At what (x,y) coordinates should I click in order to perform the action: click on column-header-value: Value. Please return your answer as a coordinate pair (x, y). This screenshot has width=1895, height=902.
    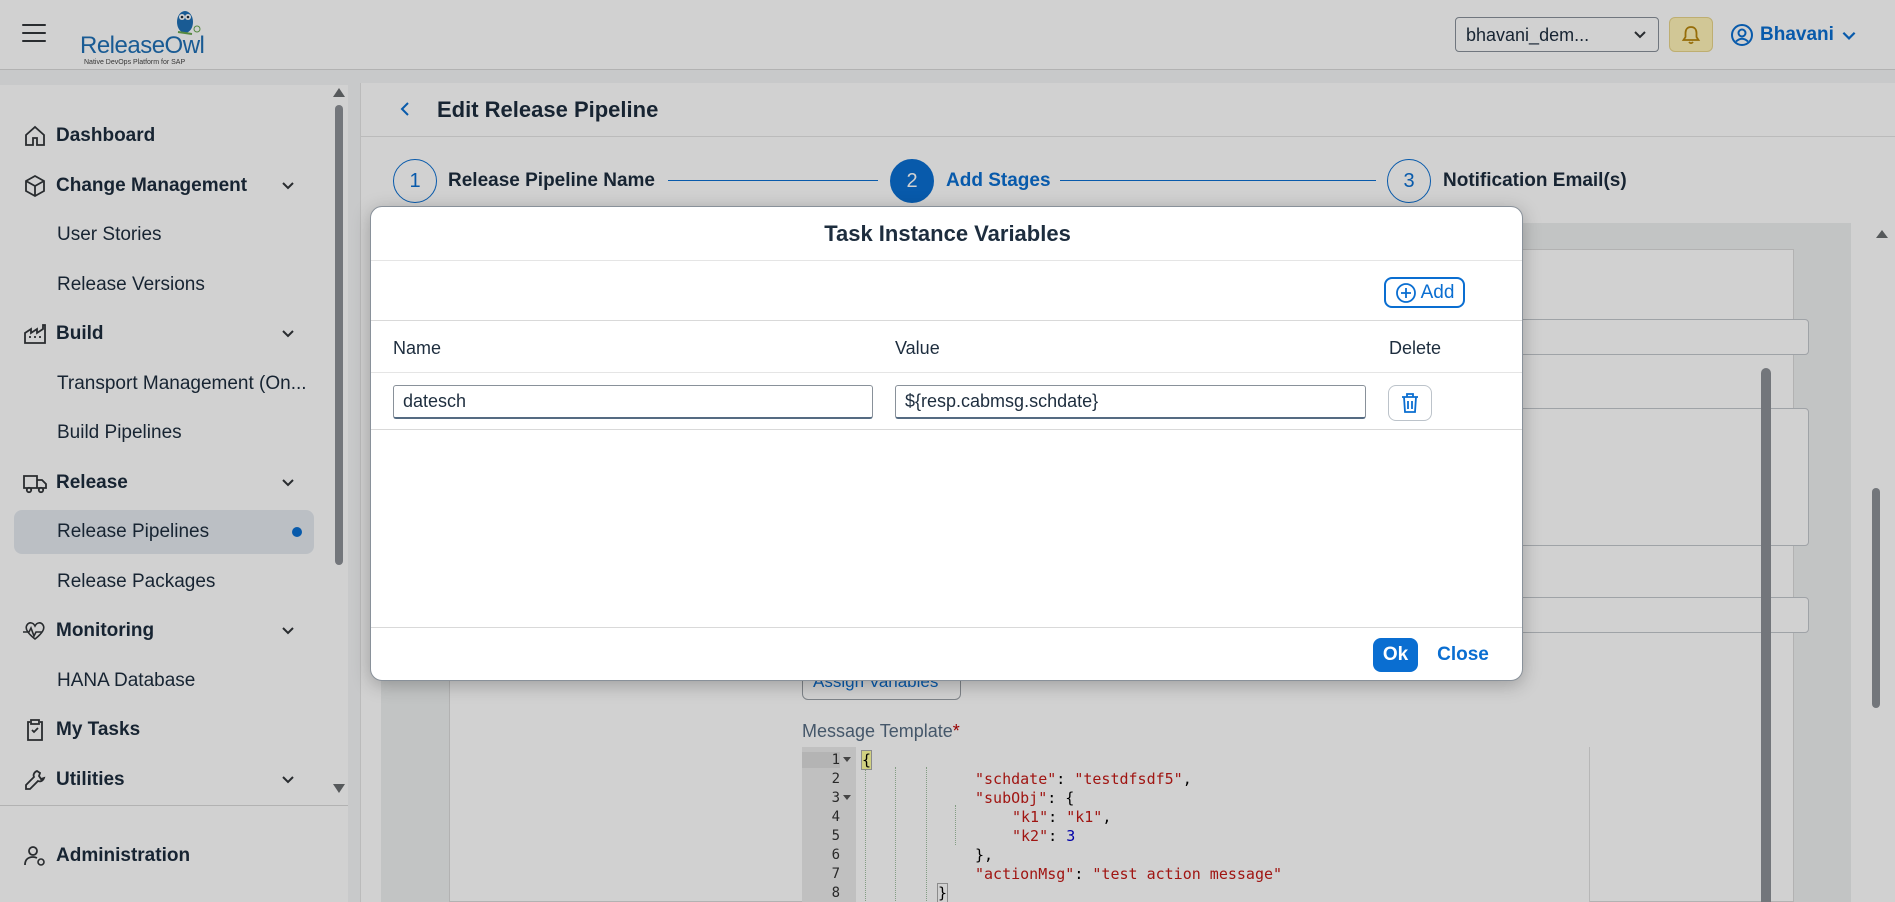
    Looking at the image, I should click on (917, 348).